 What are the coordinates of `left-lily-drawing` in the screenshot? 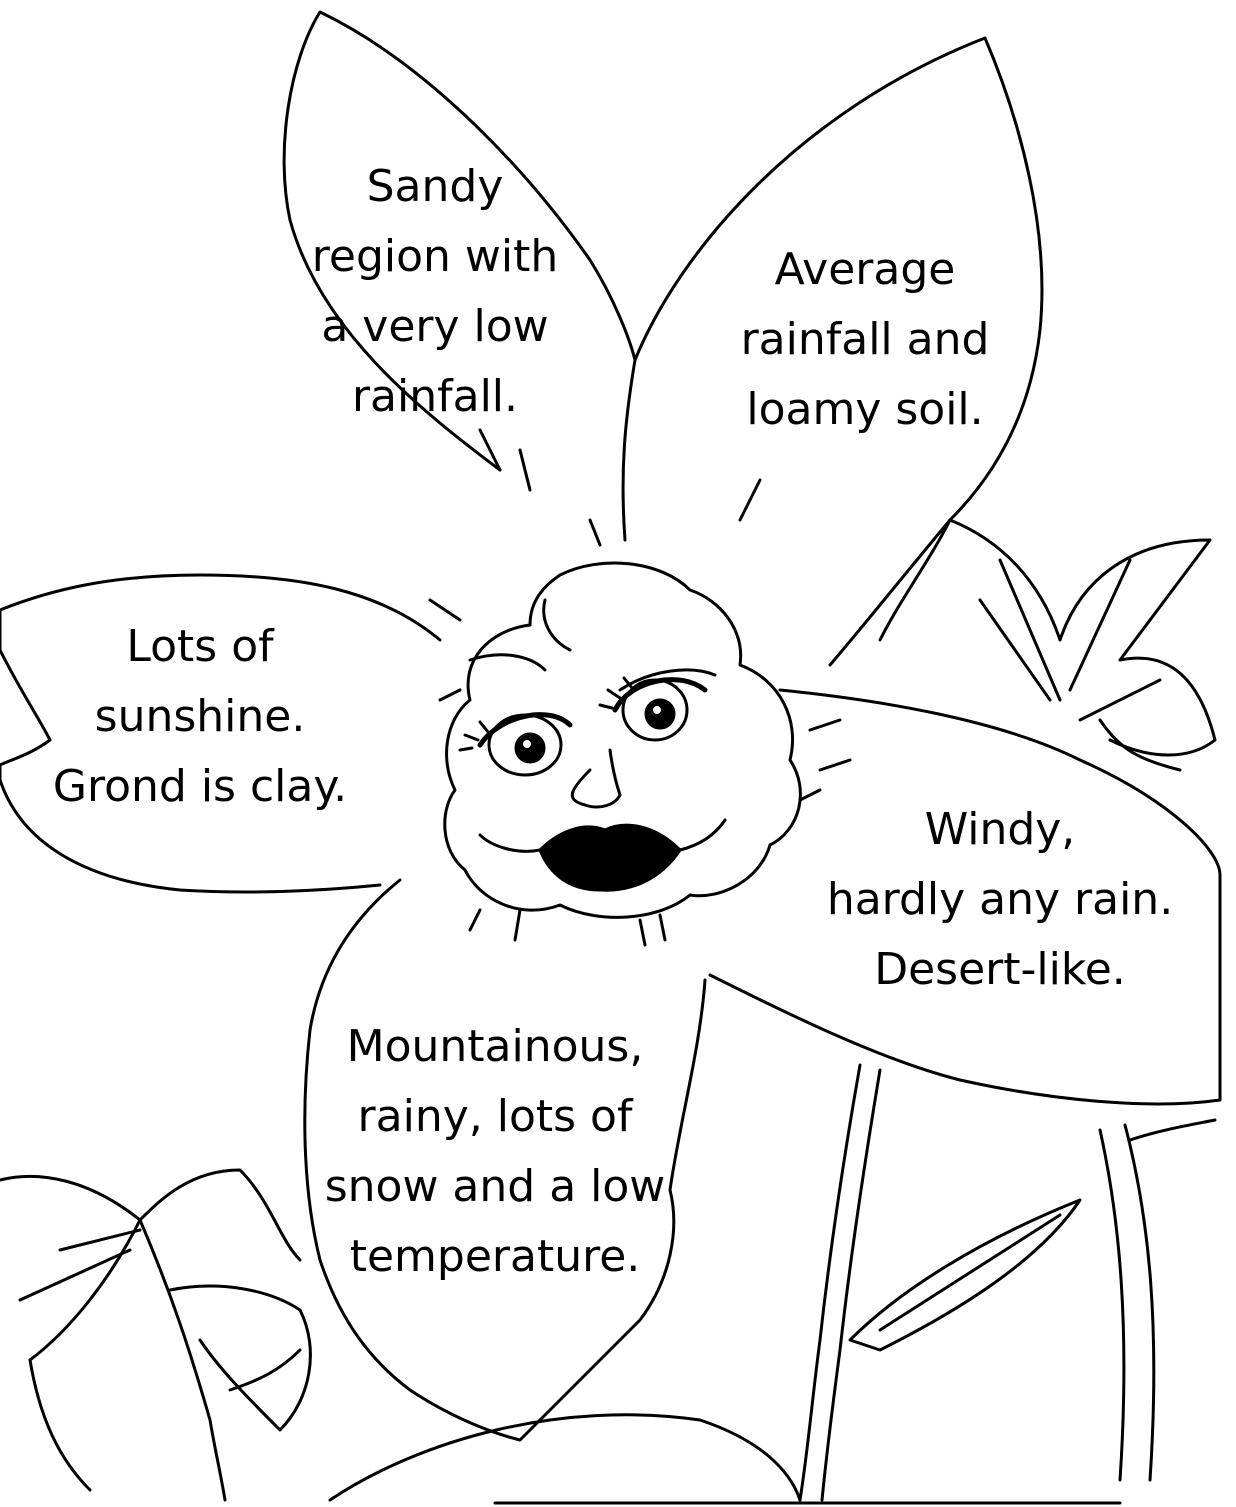 It's located at (156, 1335).